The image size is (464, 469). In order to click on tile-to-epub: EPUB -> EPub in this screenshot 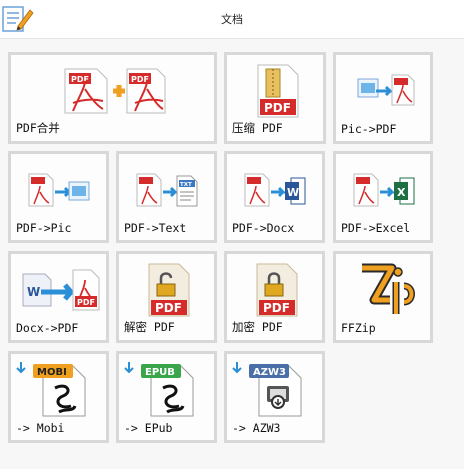, I will do `click(166, 397)`.